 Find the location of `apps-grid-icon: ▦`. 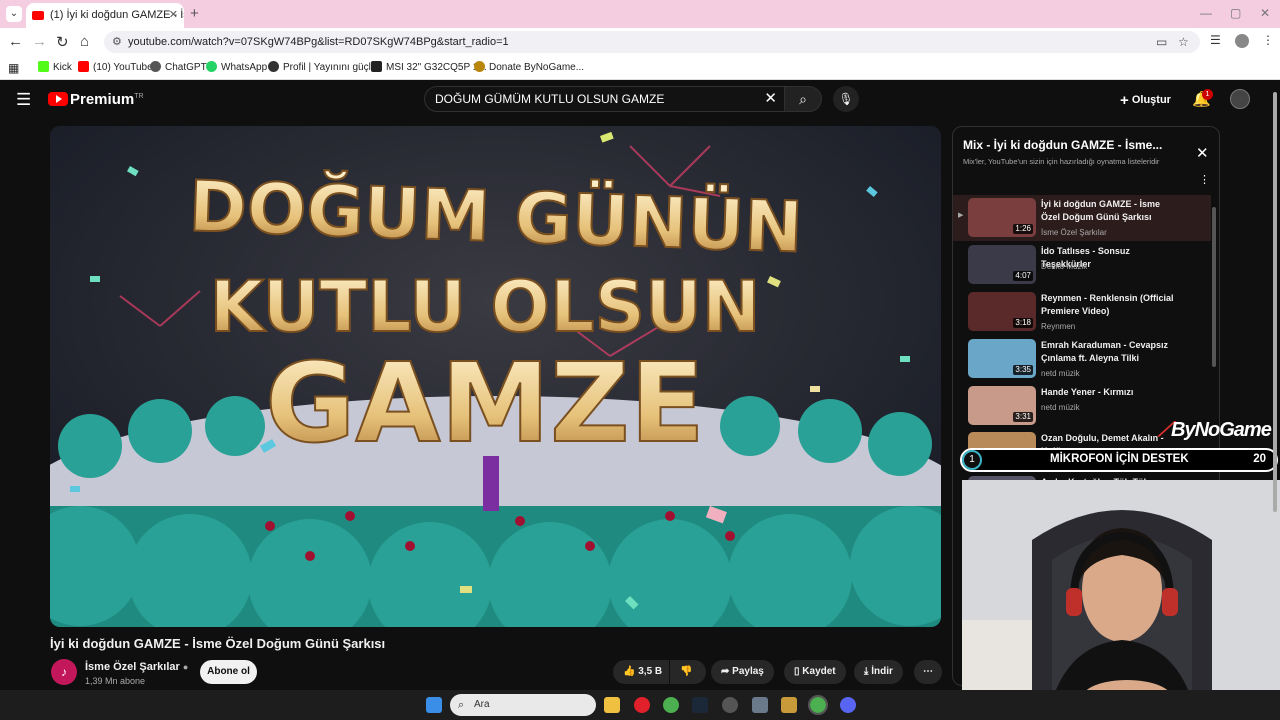

apps-grid-icon: ▦ is located at coordinates (13, 68).